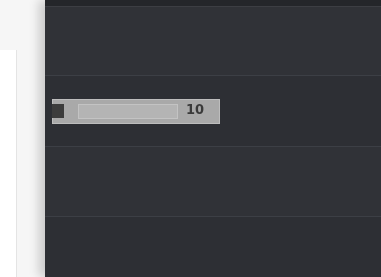 This screenshot has width=381, height=277. What do you see at coordinates (213, 3) in the screenshot?
I see `timeline-top-edge` at bounding box center [213, 3].